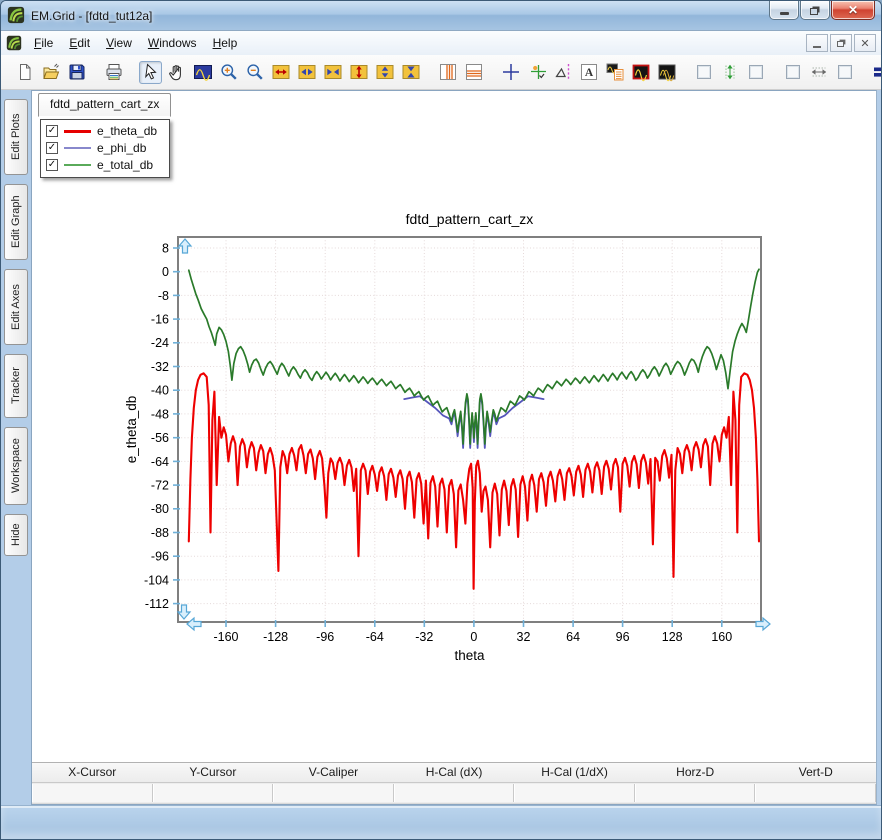 The height and width of the screenshot is (840, 882). Describe the element at coordinates (160, 391) in the screenshot. I see `svg-text: -40` at that location.